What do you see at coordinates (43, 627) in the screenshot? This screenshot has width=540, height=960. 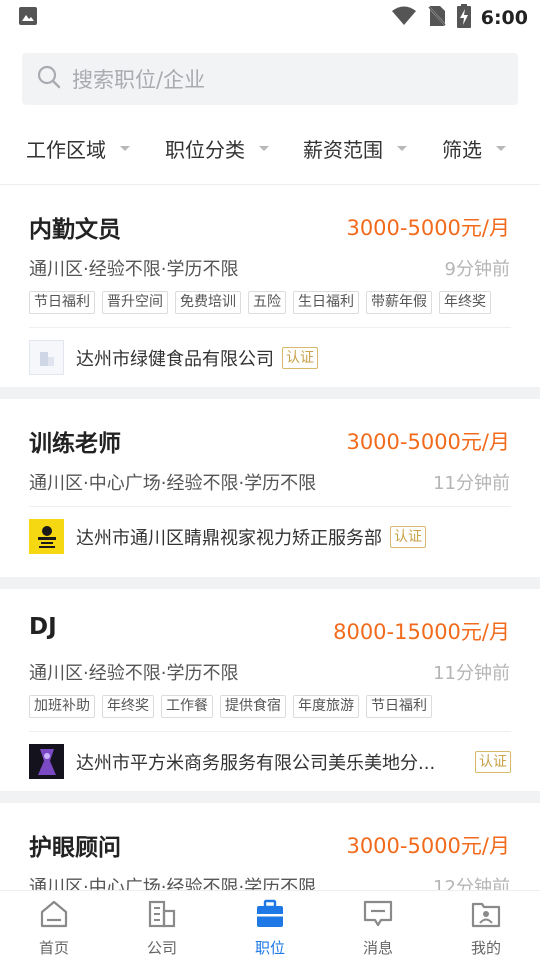 I see `job-title: DJ` at bounding box center [43, 627].